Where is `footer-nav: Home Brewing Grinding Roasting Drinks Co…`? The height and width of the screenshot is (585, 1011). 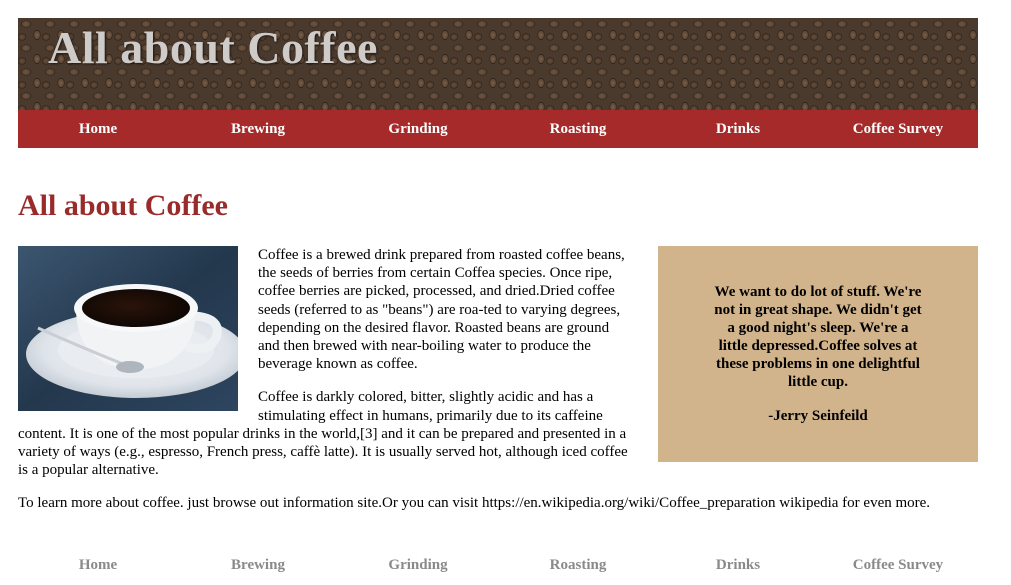 footer-nav: Home Brewing Grinding Roasting Drinks Co… is located at coordinates (498, 565).